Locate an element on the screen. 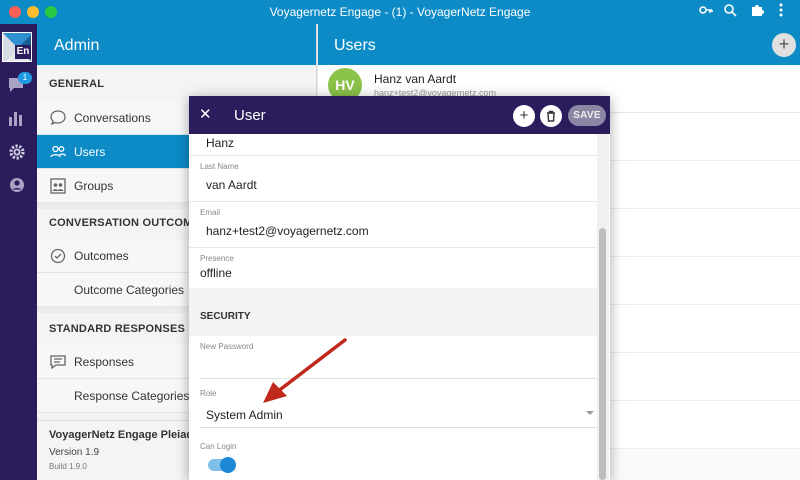 The image size is (800, 480). add-button: + is located at coordinates (524, 116).